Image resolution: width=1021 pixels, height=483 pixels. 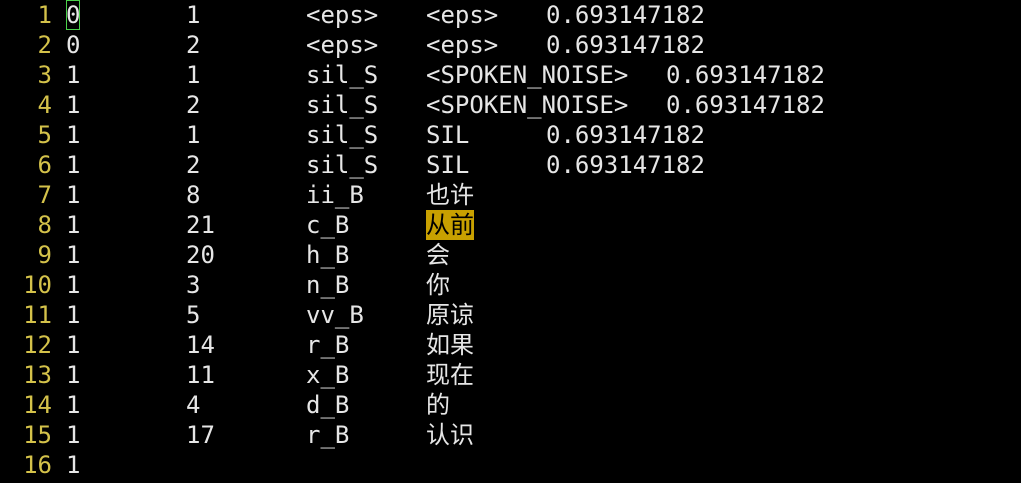 What do you see at coordinates (37, 375) in the screenshot?
I see `line-number: 13` at bounding box center [37, 375].